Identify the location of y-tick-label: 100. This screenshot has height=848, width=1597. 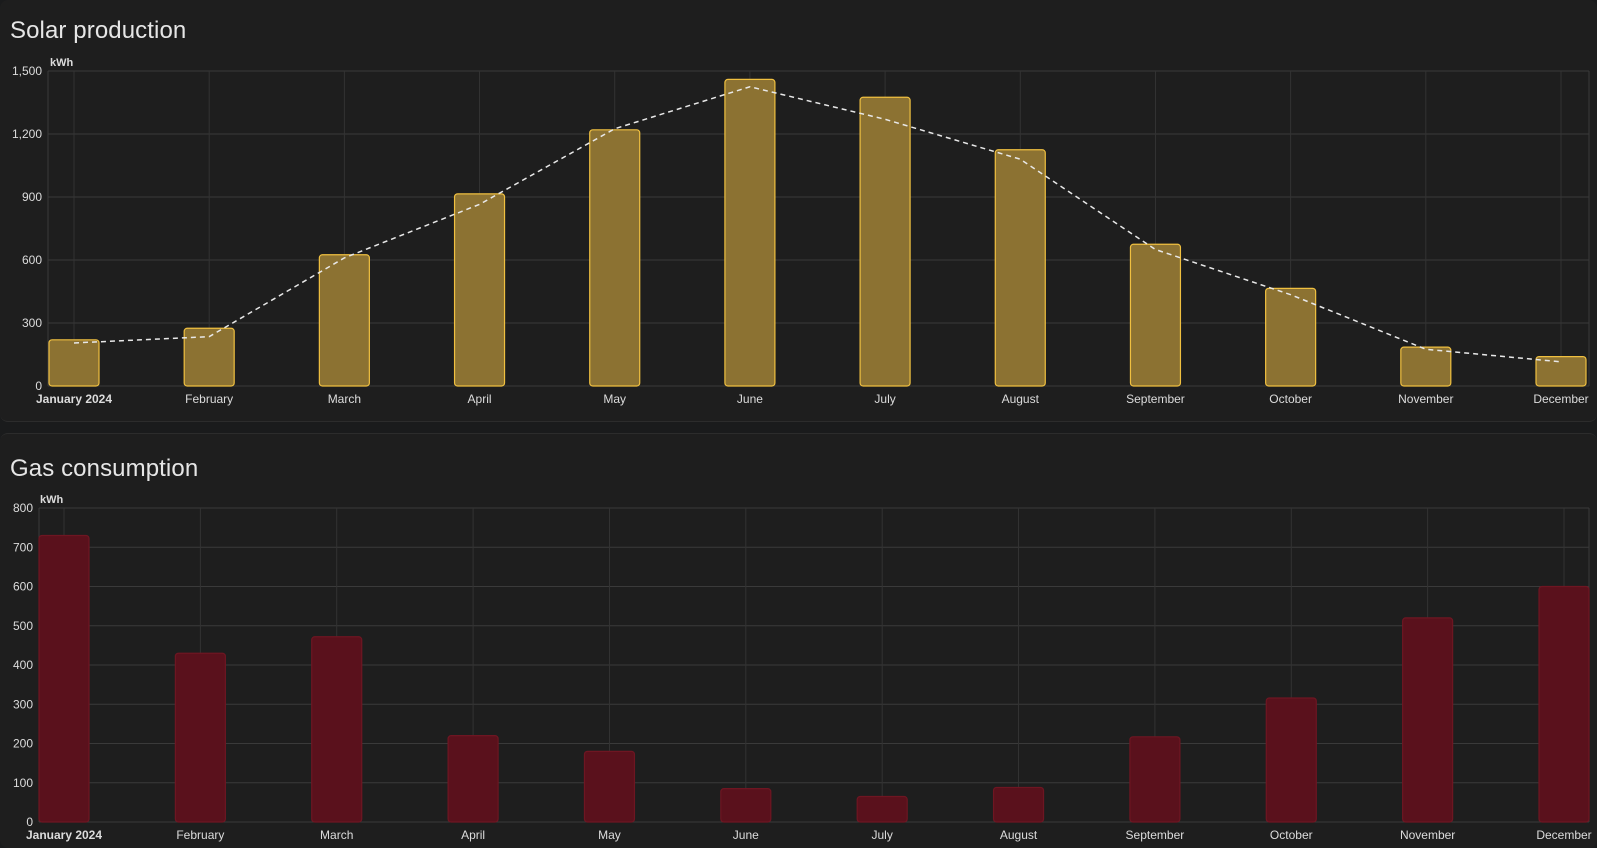
(23, 783).